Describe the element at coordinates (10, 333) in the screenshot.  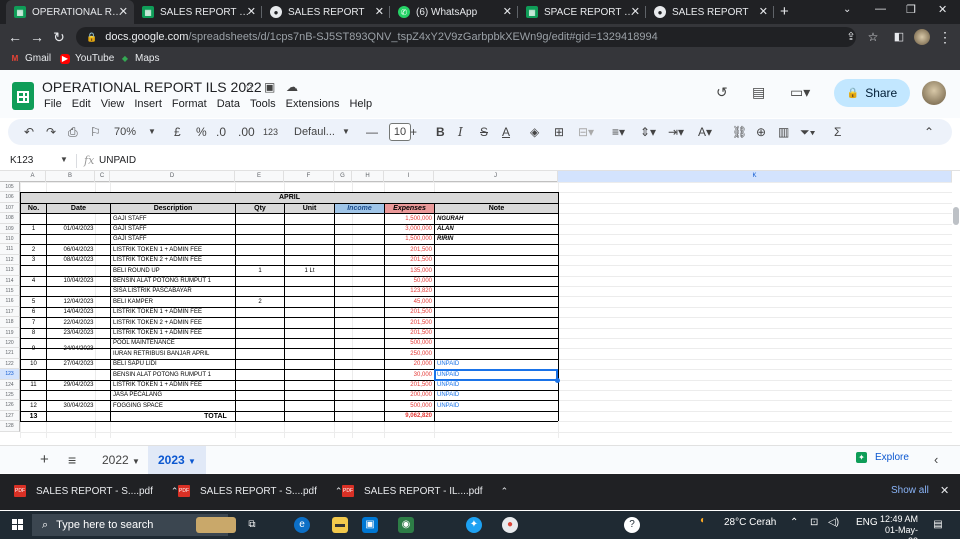
I see `row-header: 119` at that location.